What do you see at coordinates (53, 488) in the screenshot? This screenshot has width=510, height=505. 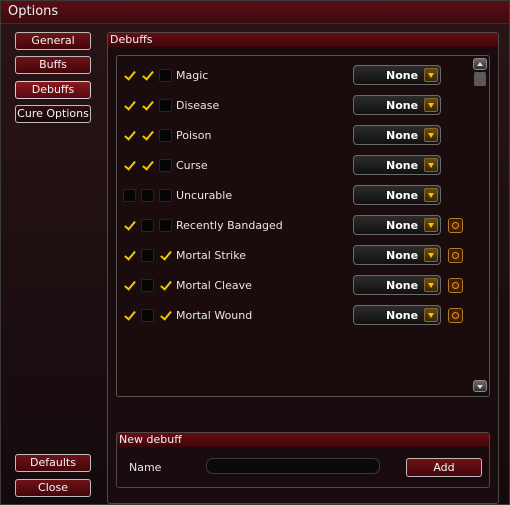 I see `close-button: Close` at bounding box center [53, 488].